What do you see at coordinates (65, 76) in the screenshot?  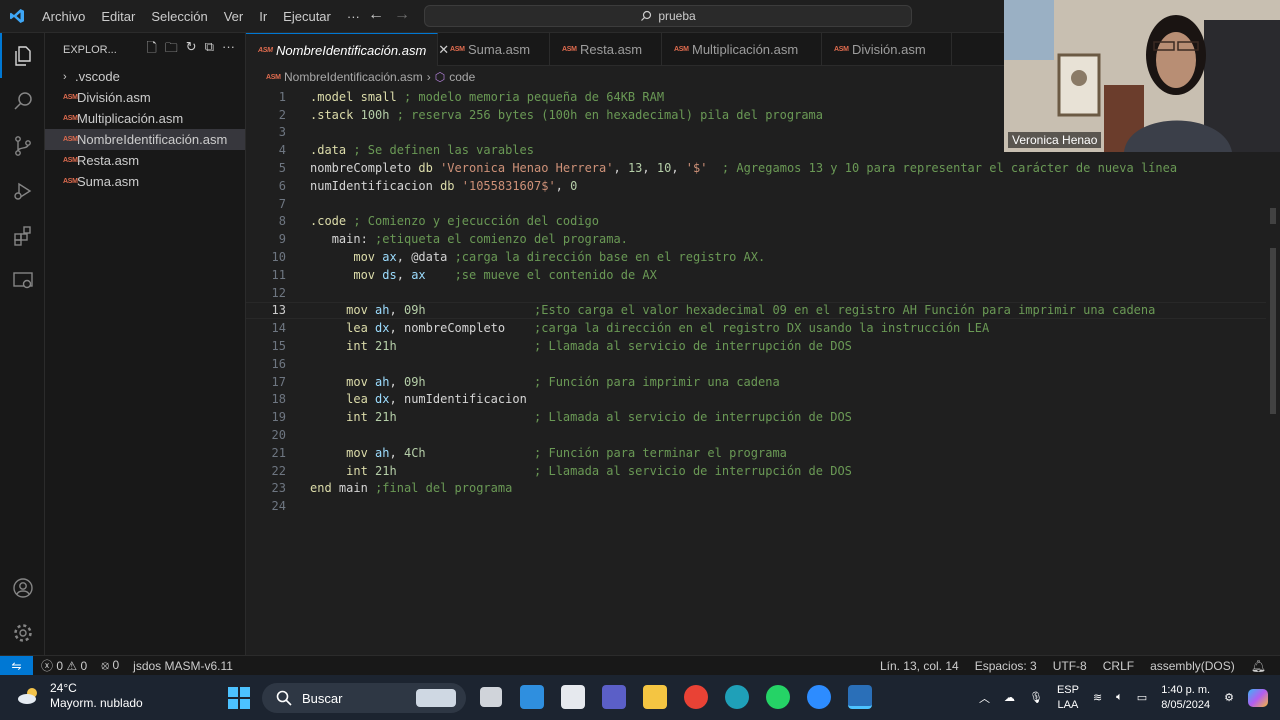 I see `chevron-right-icon: ›` at bounding box center [65, 76].